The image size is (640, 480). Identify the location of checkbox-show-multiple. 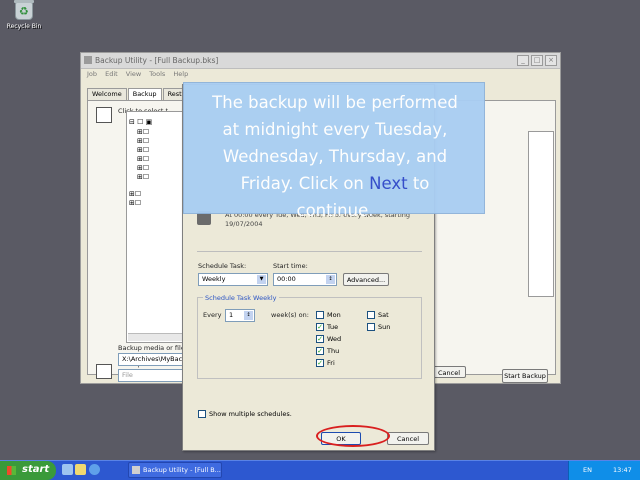
(202, 414).